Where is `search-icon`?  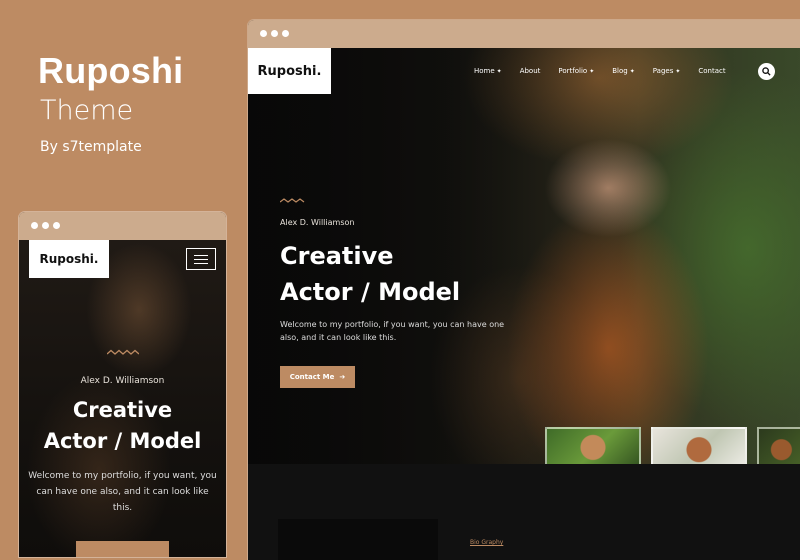
search-icon is located at coordinates (766, 71).